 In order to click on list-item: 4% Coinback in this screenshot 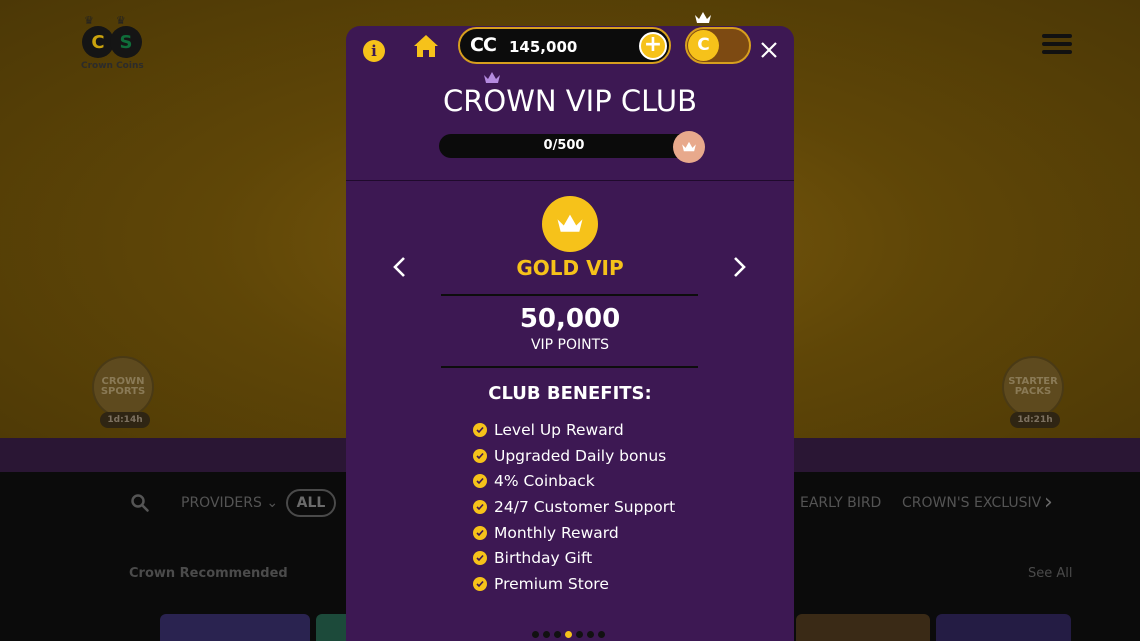, I will do `click(574, 481)`.